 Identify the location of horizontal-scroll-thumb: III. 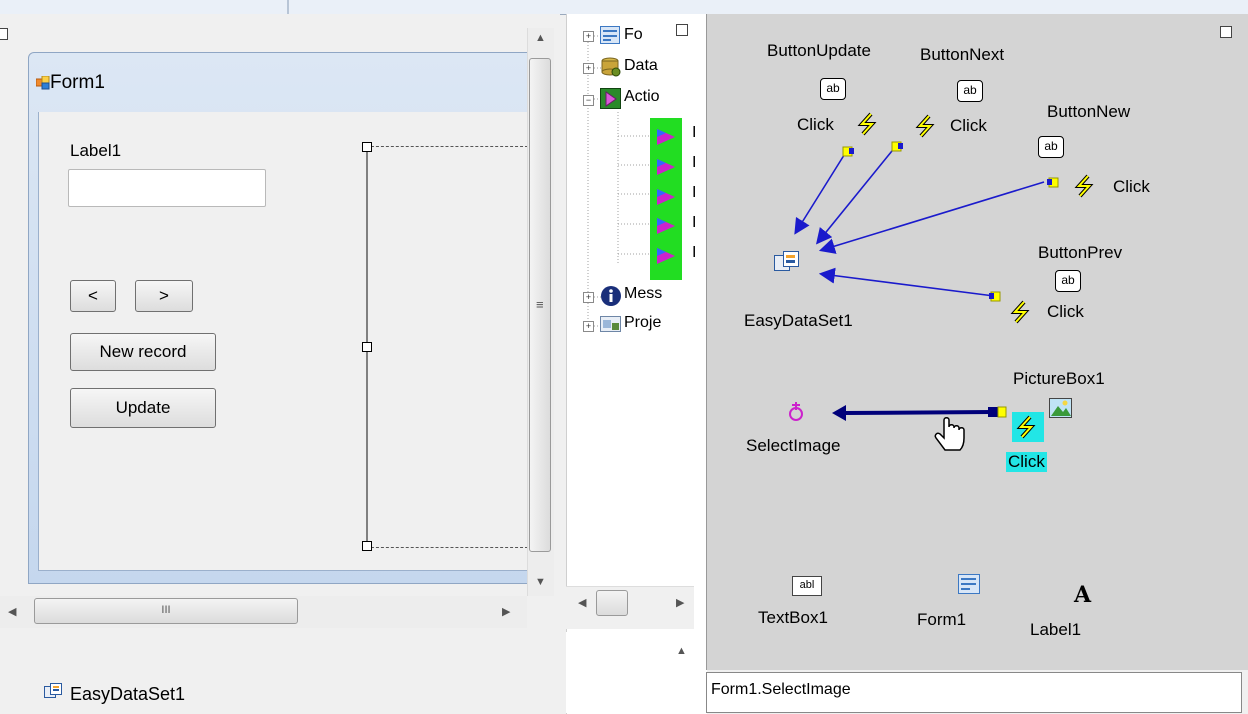
(166, 611).